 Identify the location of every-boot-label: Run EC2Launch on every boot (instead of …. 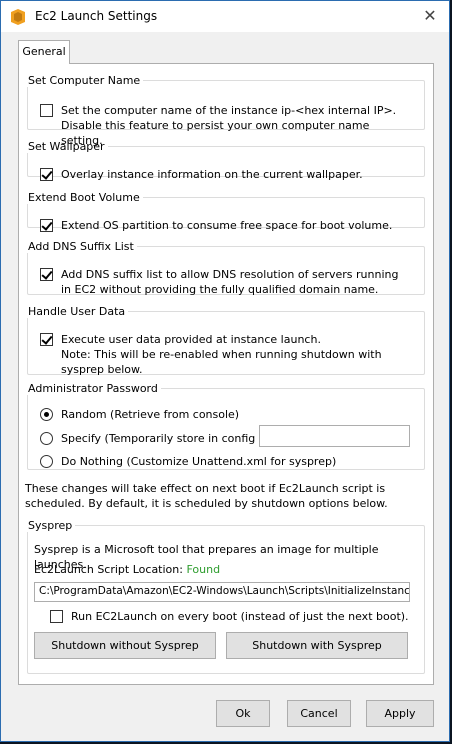
(240, 616).